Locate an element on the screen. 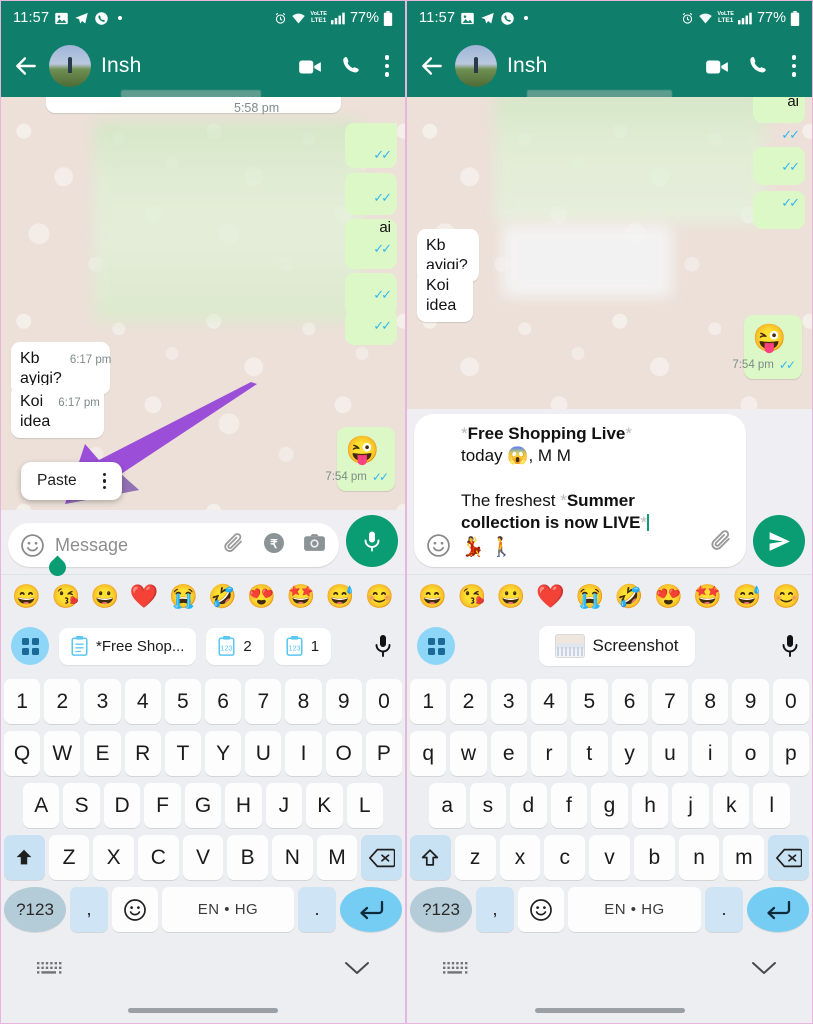 This screenshot has height=1024, width=813. key: 6 is located at coordinates (629, 701).